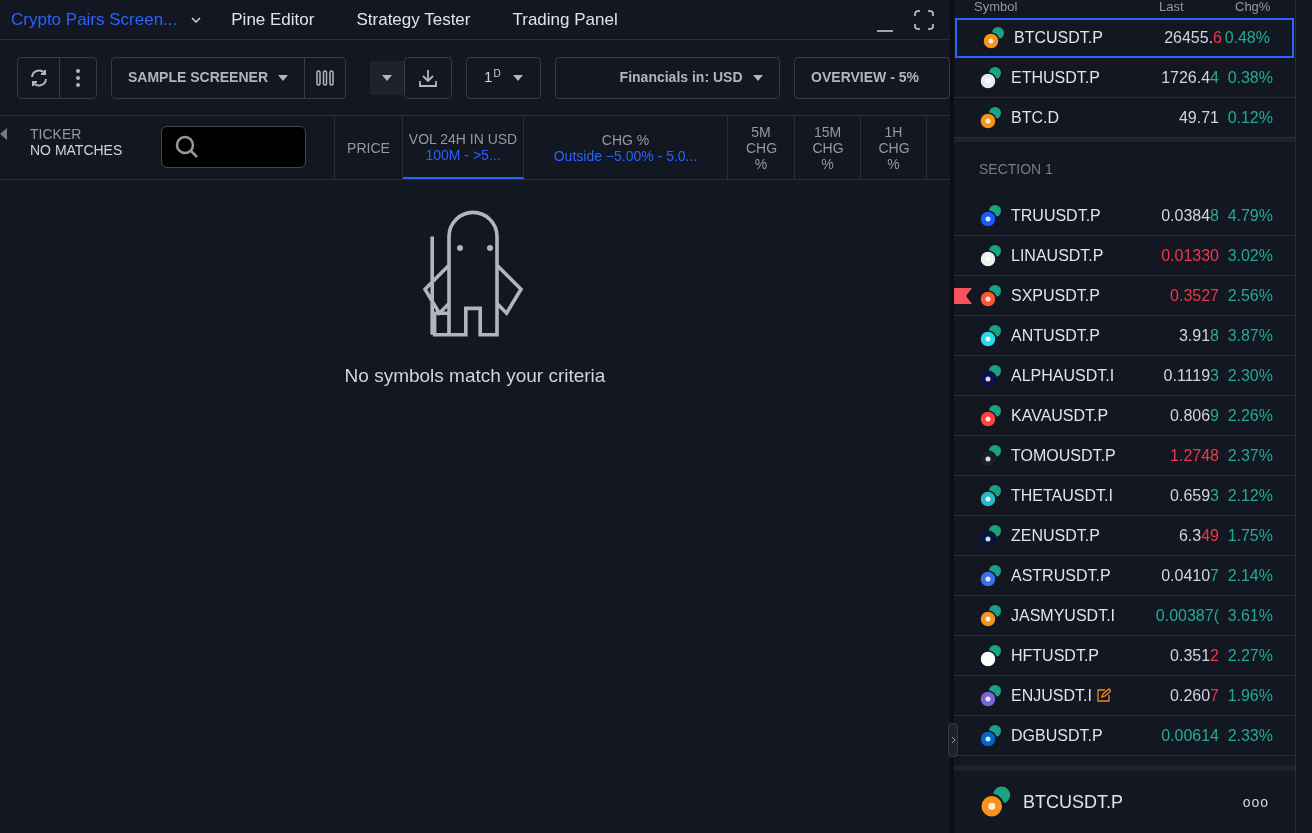  I want to click on match-count: NO MATCHES, so click(77, 150).